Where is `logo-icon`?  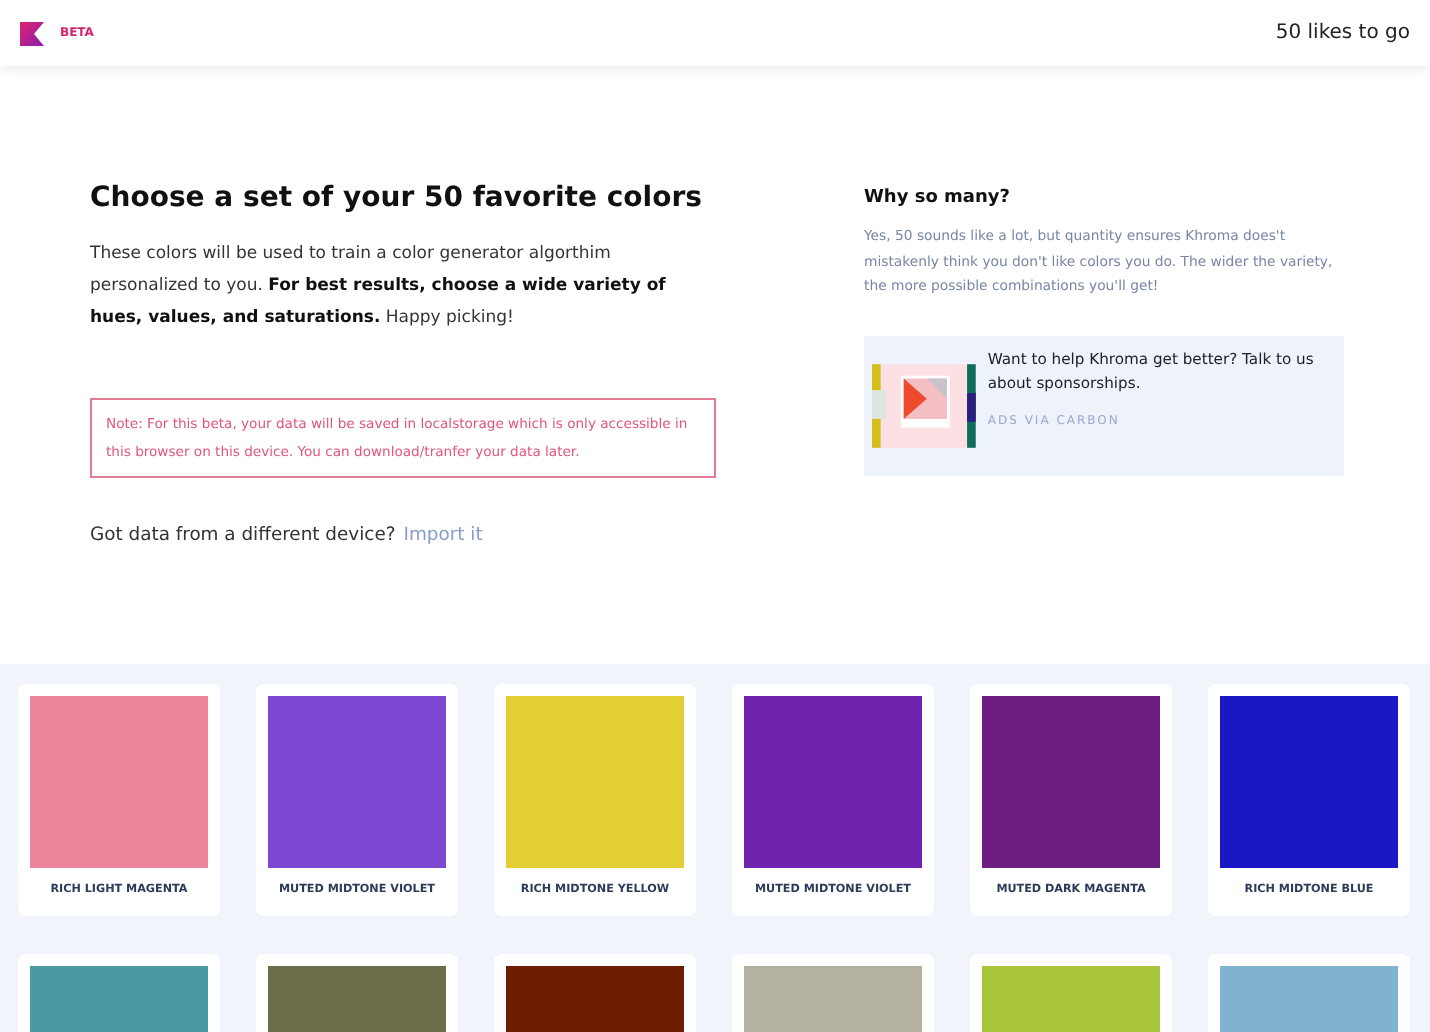 logo-icon is located at coordinates (32, 33).